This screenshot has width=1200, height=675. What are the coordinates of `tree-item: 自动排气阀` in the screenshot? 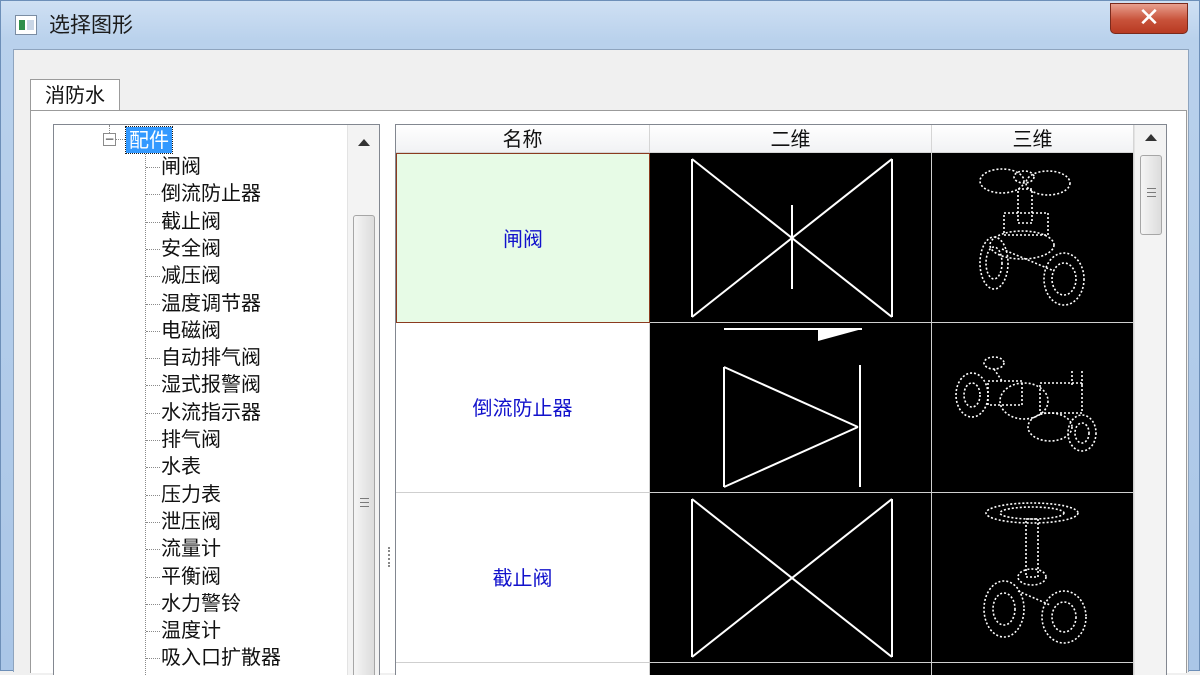 It's located at (211, 357).